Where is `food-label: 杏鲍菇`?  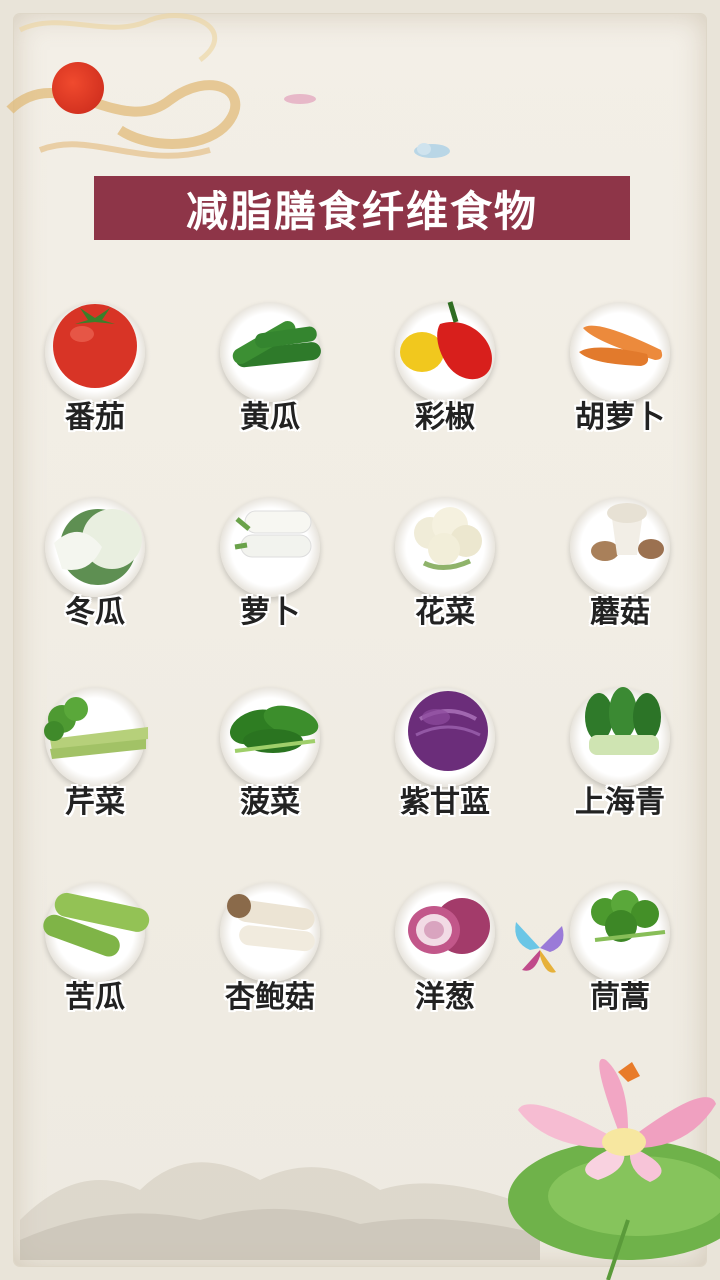
food-label: 杏鲍菇 is located at coordinates (270, 997).